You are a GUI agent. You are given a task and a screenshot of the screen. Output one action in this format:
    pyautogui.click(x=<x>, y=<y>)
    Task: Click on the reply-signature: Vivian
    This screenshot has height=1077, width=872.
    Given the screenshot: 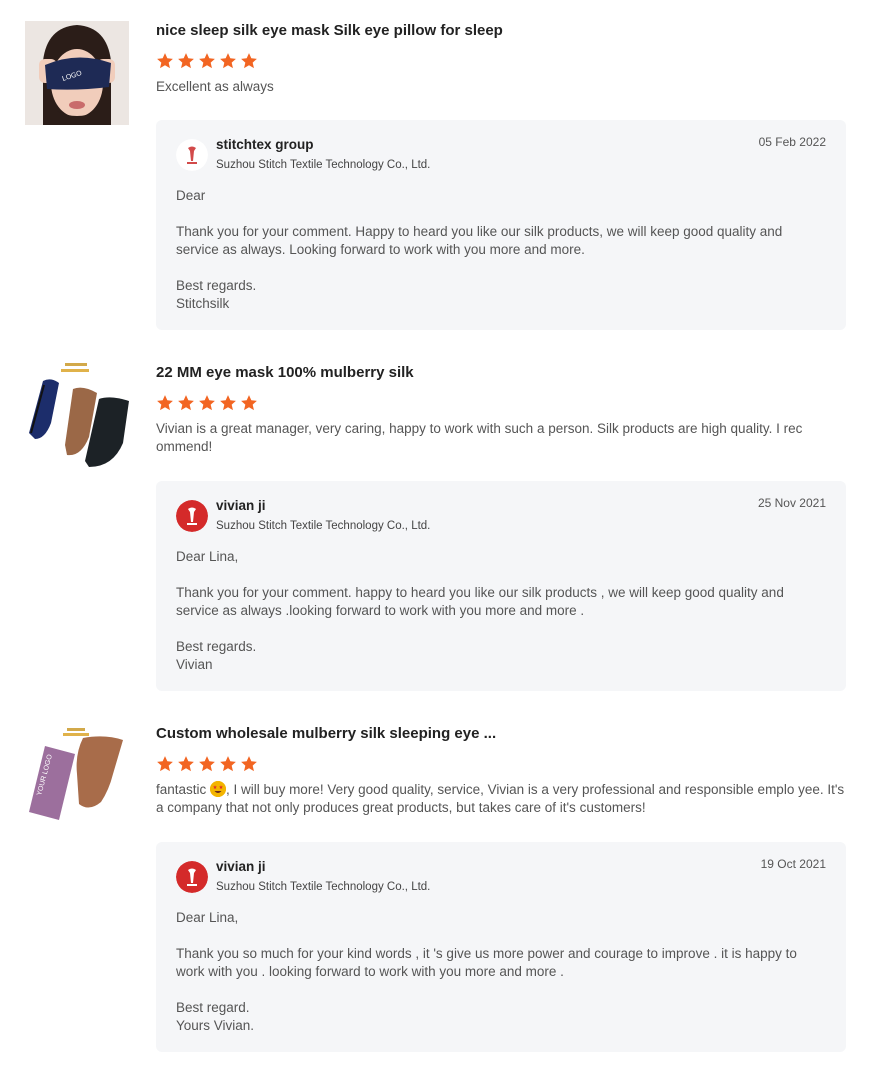 What is the action you would take?
    pyautogui.click(x=194, y=664)
    